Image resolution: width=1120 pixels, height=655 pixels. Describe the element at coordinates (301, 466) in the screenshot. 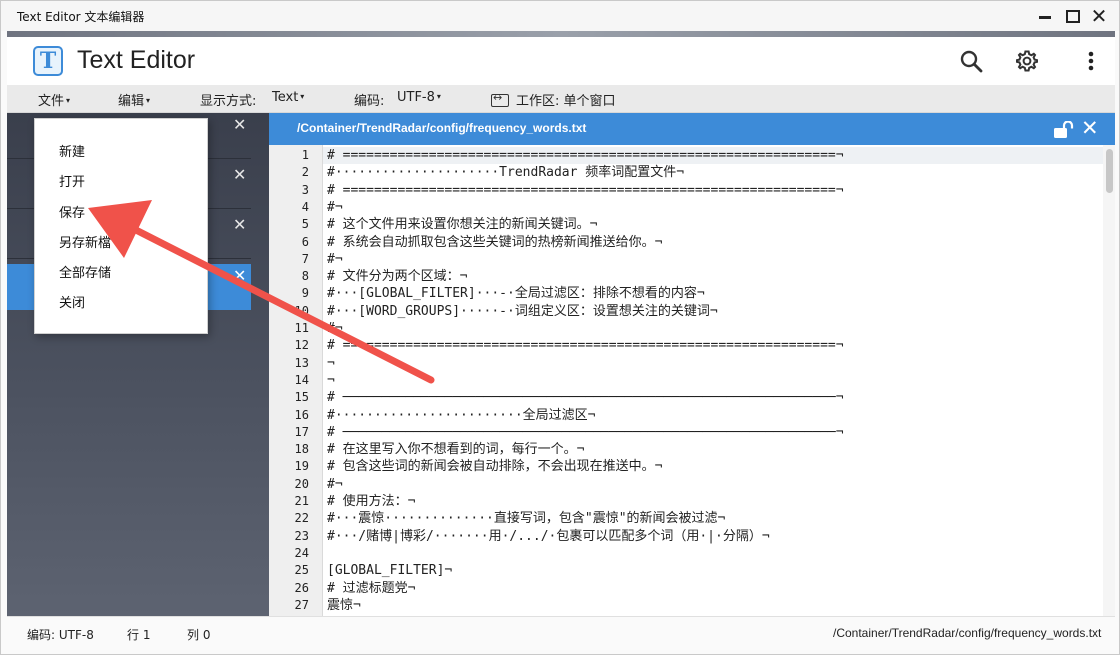

I see `line-number: 19` at that location.